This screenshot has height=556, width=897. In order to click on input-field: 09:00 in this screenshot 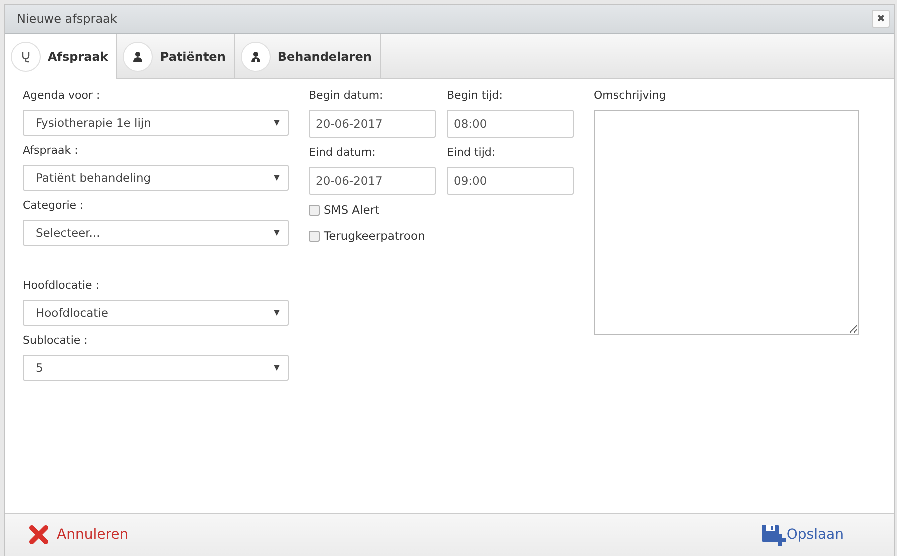, I will do `click(510, 181)`.